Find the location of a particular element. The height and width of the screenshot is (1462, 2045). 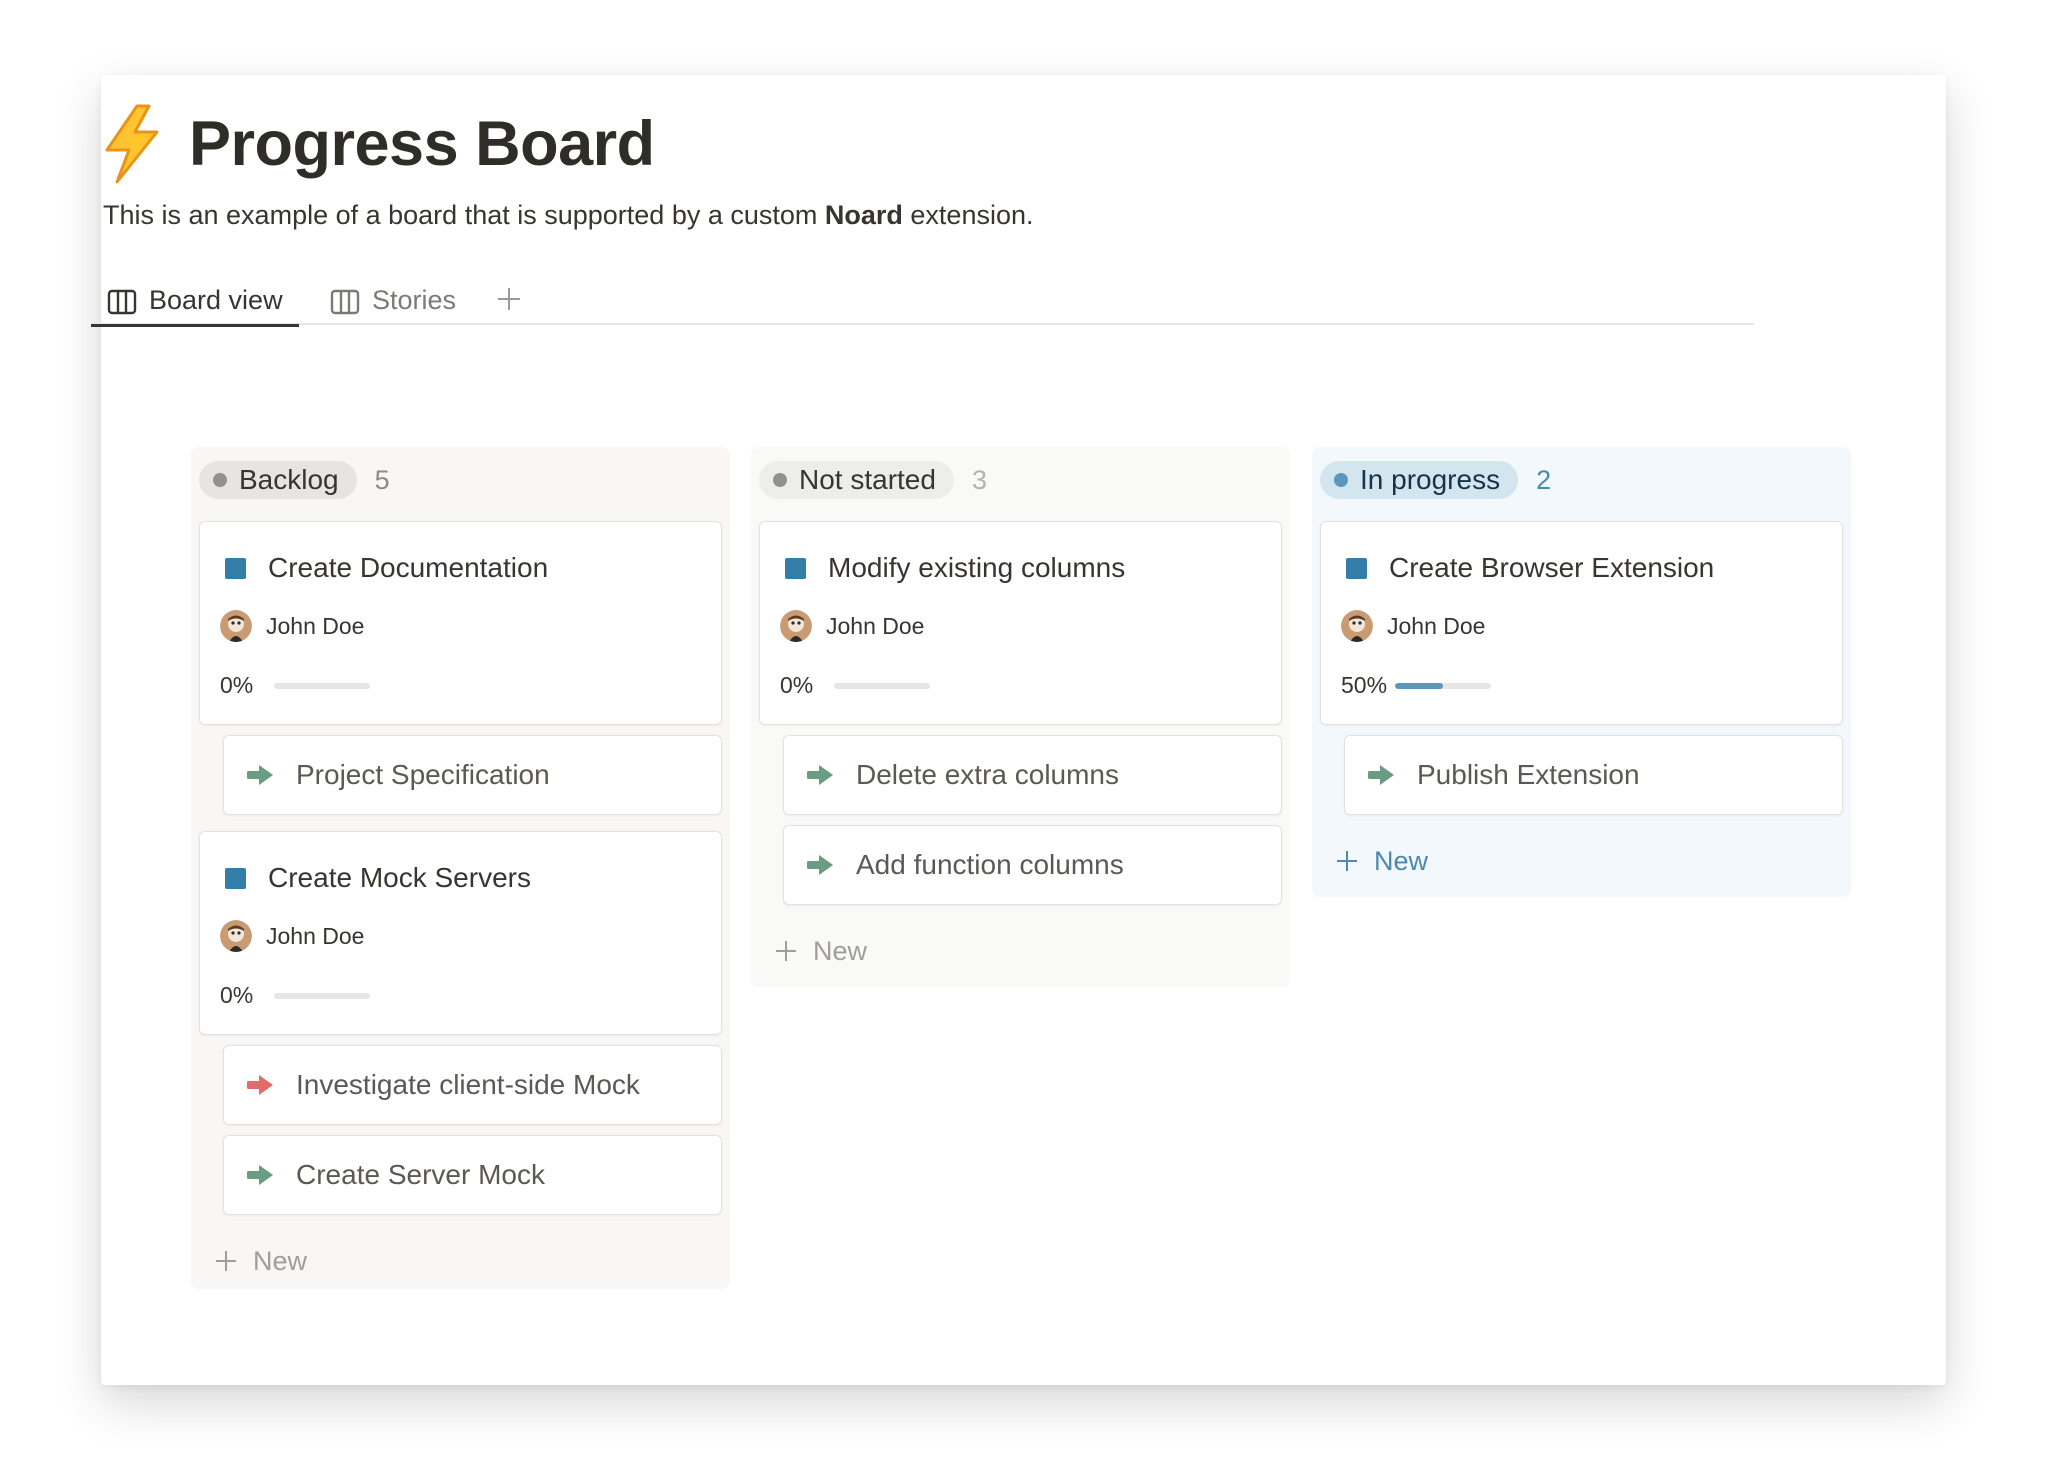

column-header: In progress 2 is located at coordinates (1581, 480).